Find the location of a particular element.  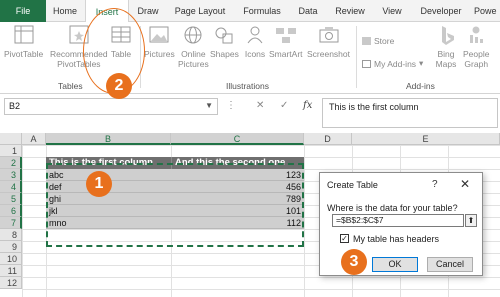

shapes-button: Shapes is located at coordinates (224, 41).